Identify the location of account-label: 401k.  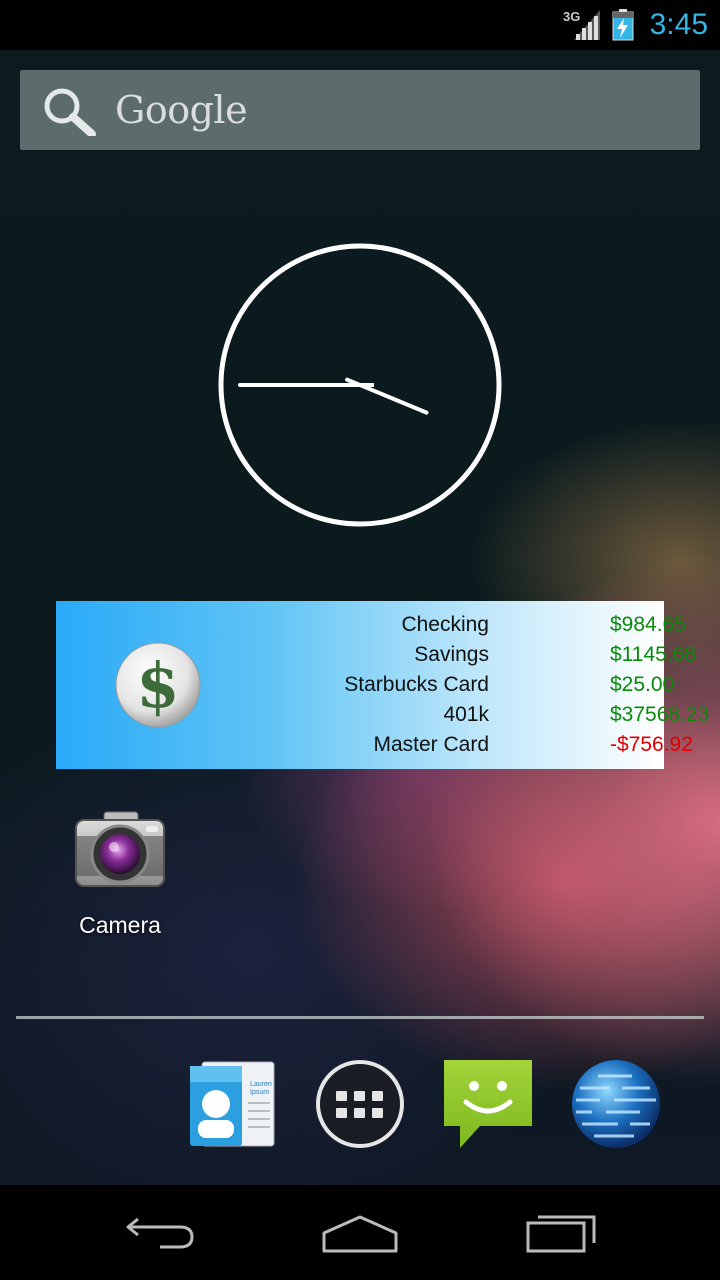
(466, 714).